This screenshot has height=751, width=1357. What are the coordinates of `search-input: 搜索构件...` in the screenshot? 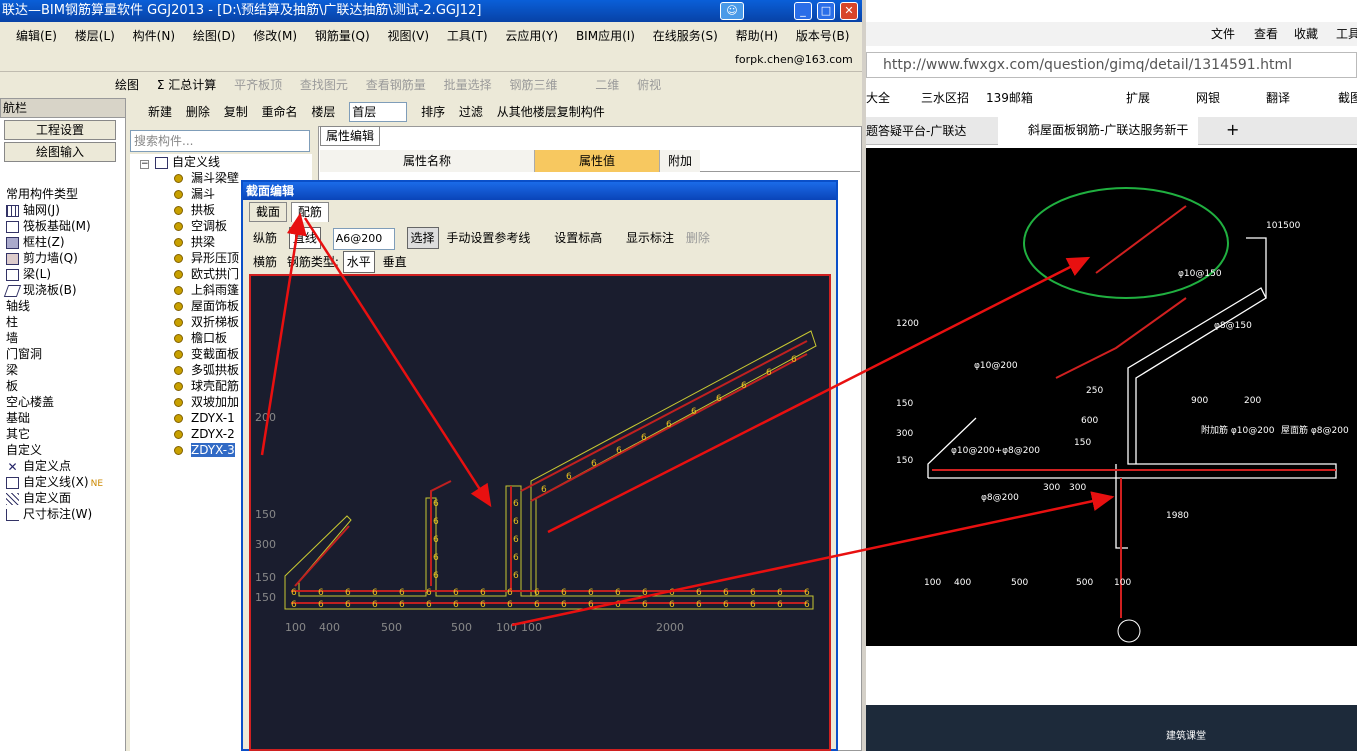 It's located at (220, 141).